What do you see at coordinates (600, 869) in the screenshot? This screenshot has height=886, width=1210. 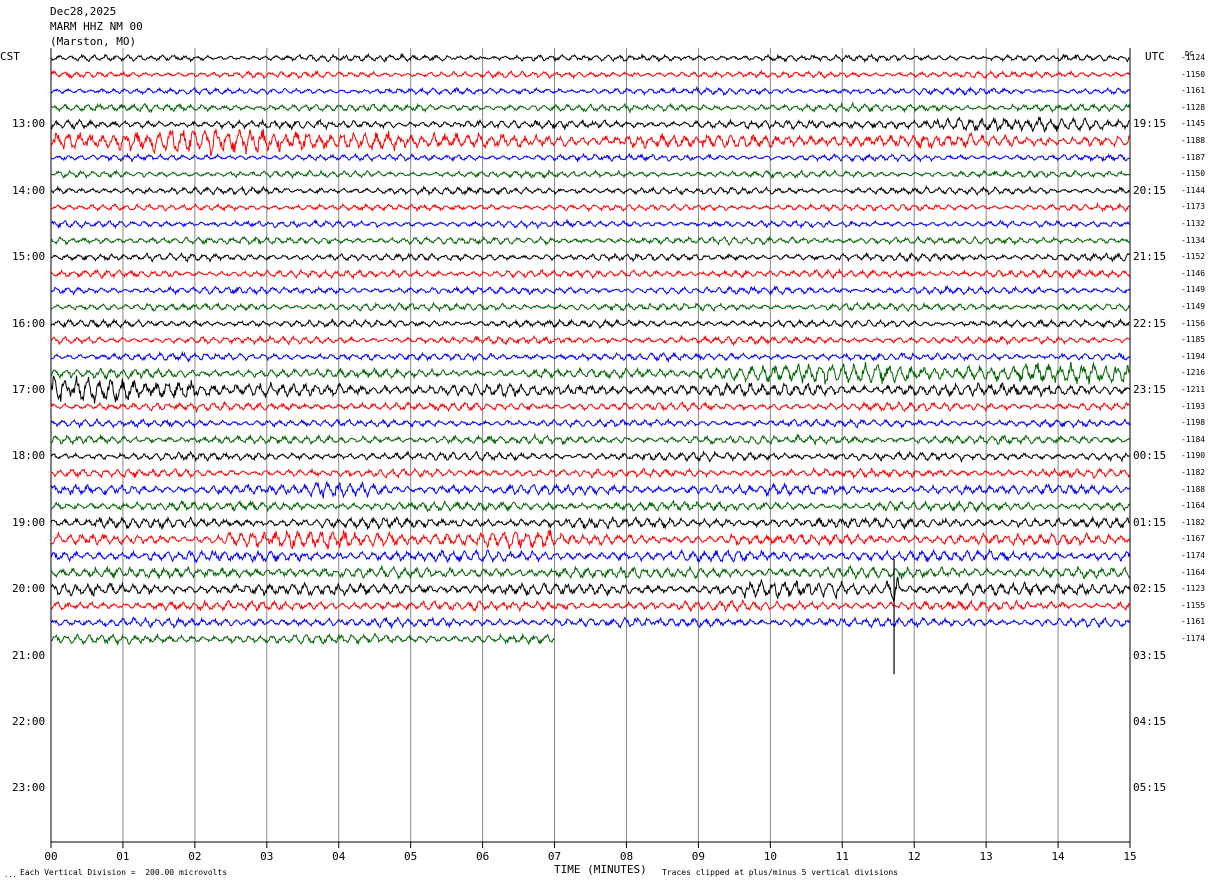 I see `x-axis-label: TIME (MINUTES)` at bounding box center [600, 869].